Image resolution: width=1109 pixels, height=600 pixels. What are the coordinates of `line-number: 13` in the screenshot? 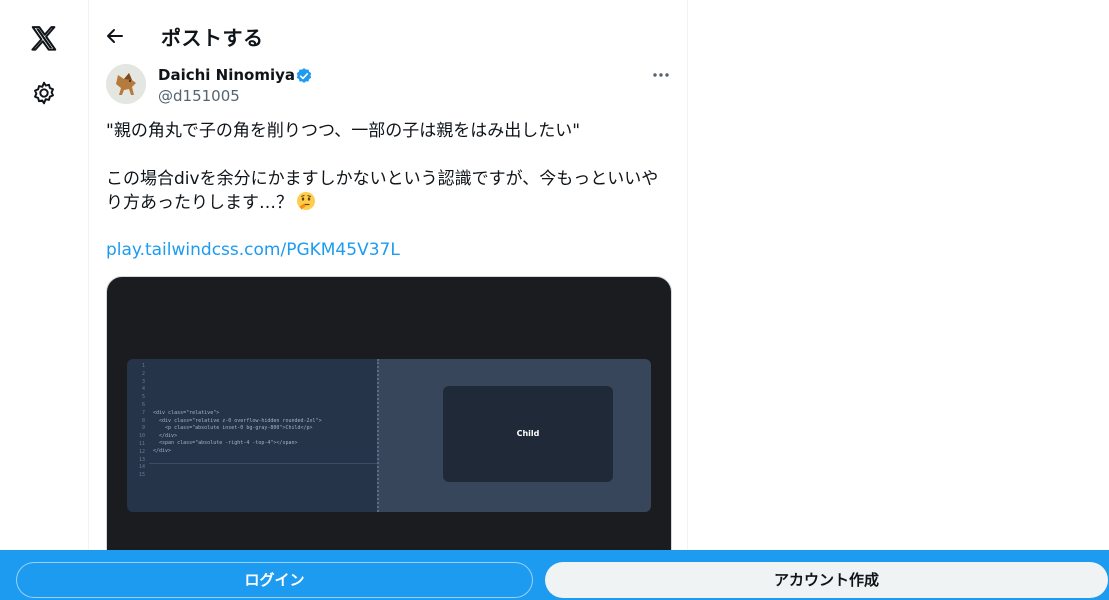 It's located at (141, 459).